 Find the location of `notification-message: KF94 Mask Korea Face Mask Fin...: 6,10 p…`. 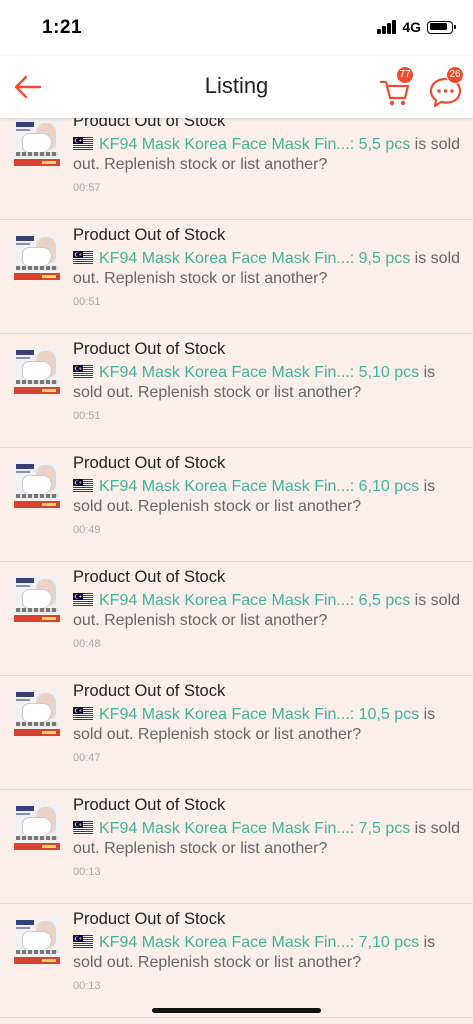

notification-message: KF94 Mask Korea Face Mask Fin...: 6,10 p… is located at coordinates (268, 496).